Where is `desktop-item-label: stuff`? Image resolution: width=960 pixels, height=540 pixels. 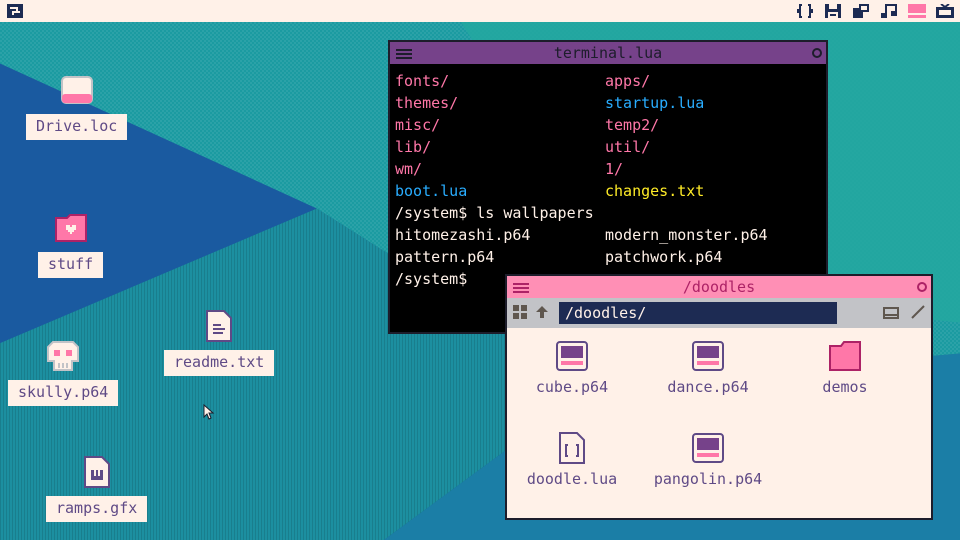
desktop-item-label: stuff is located at coordinates (71, 265).